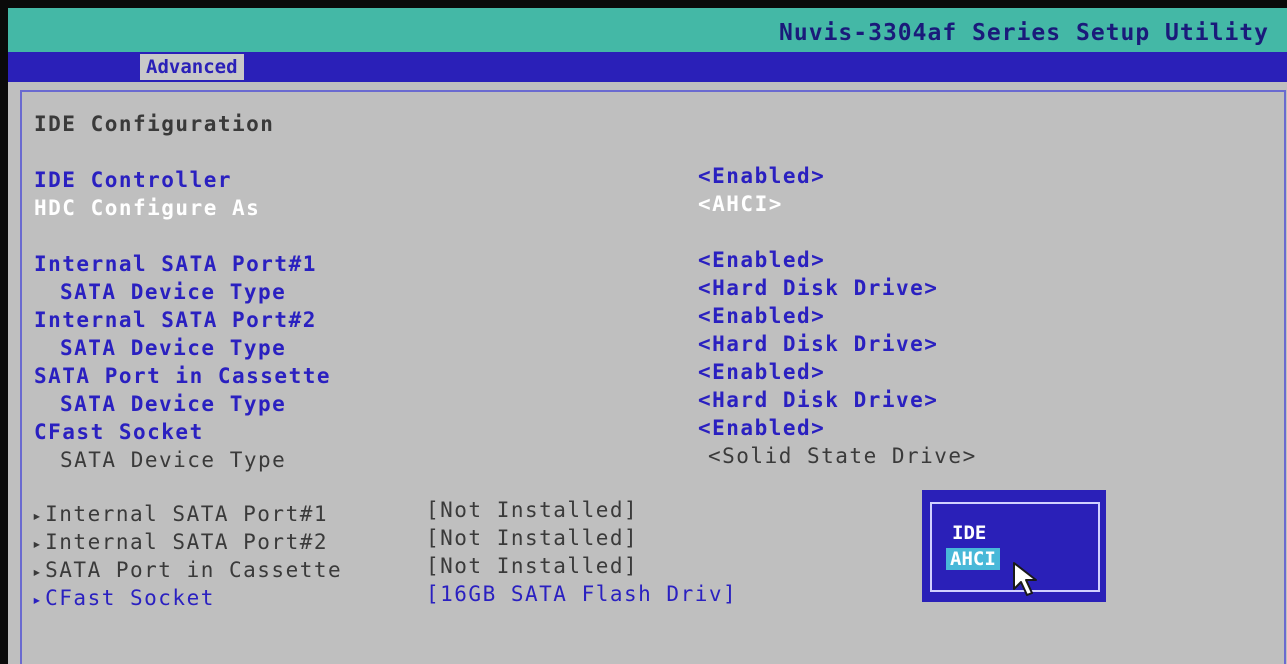 This screenshot has width=1287, height=664. What do you see at coordinates (818, 288) in the screenshot?
I see `setting-value-sata-device-type-1: <Hard Disk Drive>` at bounding box center [818, 288].